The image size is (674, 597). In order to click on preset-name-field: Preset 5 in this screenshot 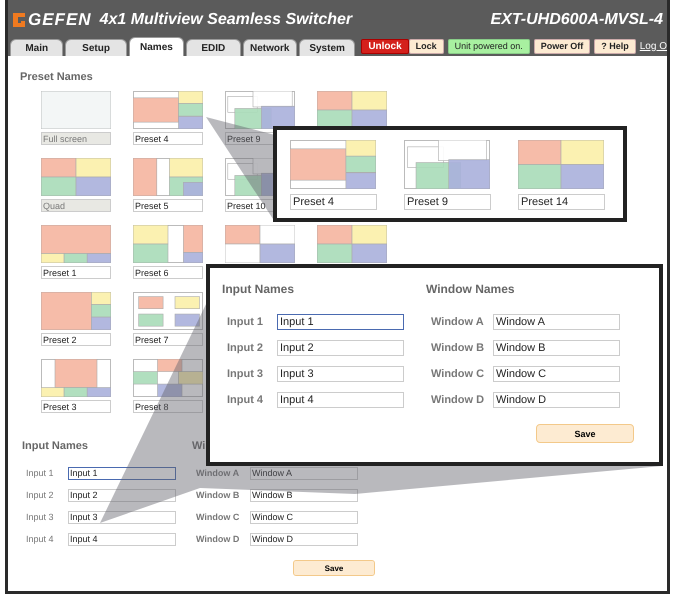, I will do `click(168, 205)`.